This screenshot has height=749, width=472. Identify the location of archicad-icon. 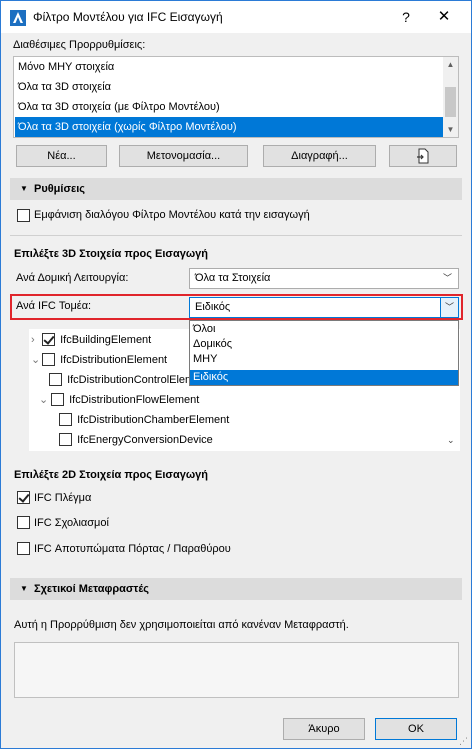
(18, 18).